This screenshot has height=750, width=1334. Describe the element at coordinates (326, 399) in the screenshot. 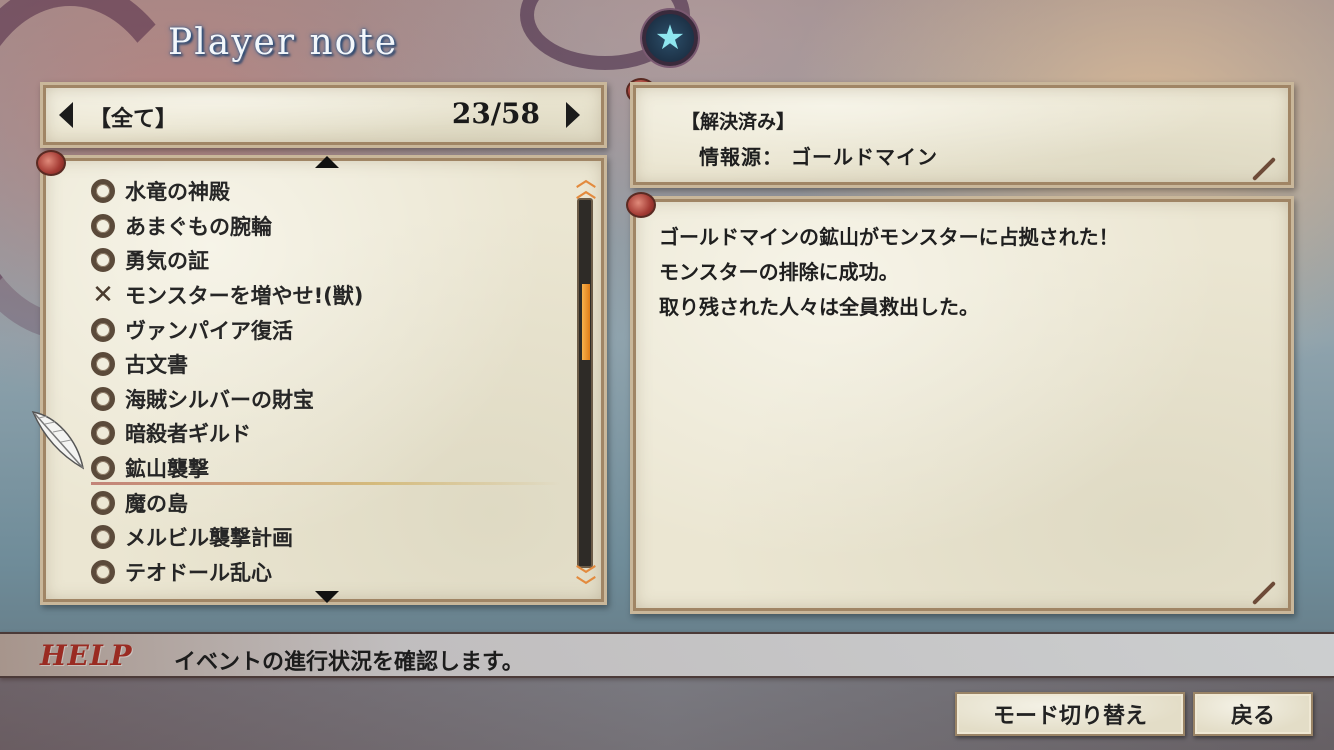

I see `event-list-item: 海賊シルバーの財宝` at that location.